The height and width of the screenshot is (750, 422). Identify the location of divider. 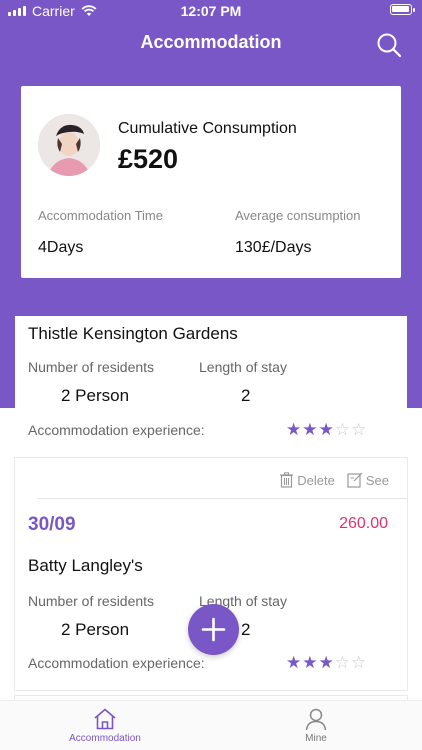
(222, 498).